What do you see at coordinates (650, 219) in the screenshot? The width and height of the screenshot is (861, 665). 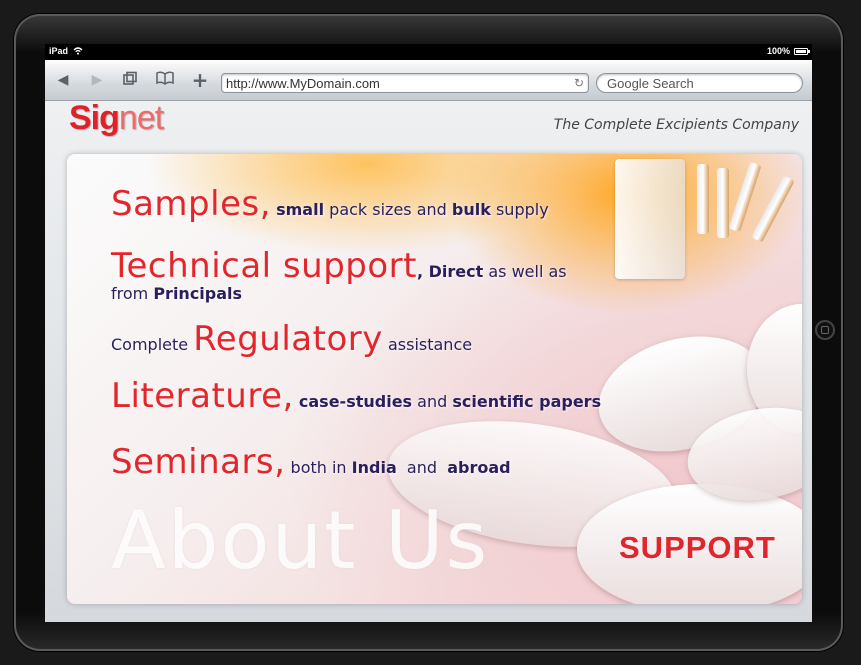 I see `vial-image` at bounding box center [650, 219].